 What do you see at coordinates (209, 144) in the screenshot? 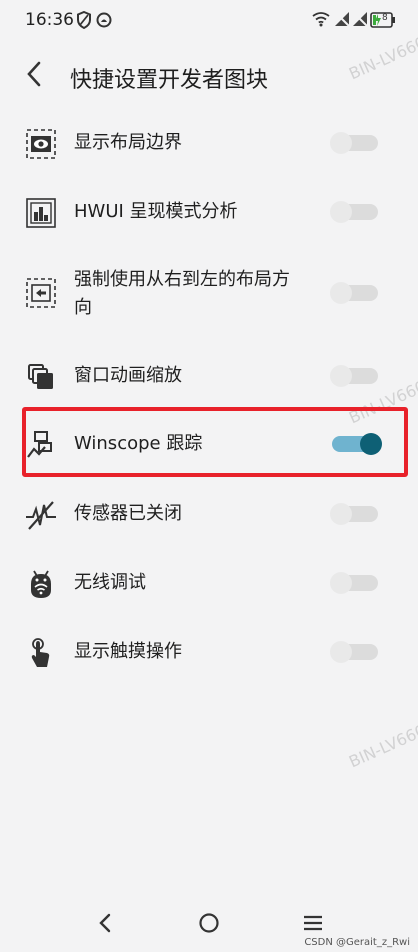
I see `tile-row-layout-bounds: 显示布局边界` at bounding box center [209, 144].